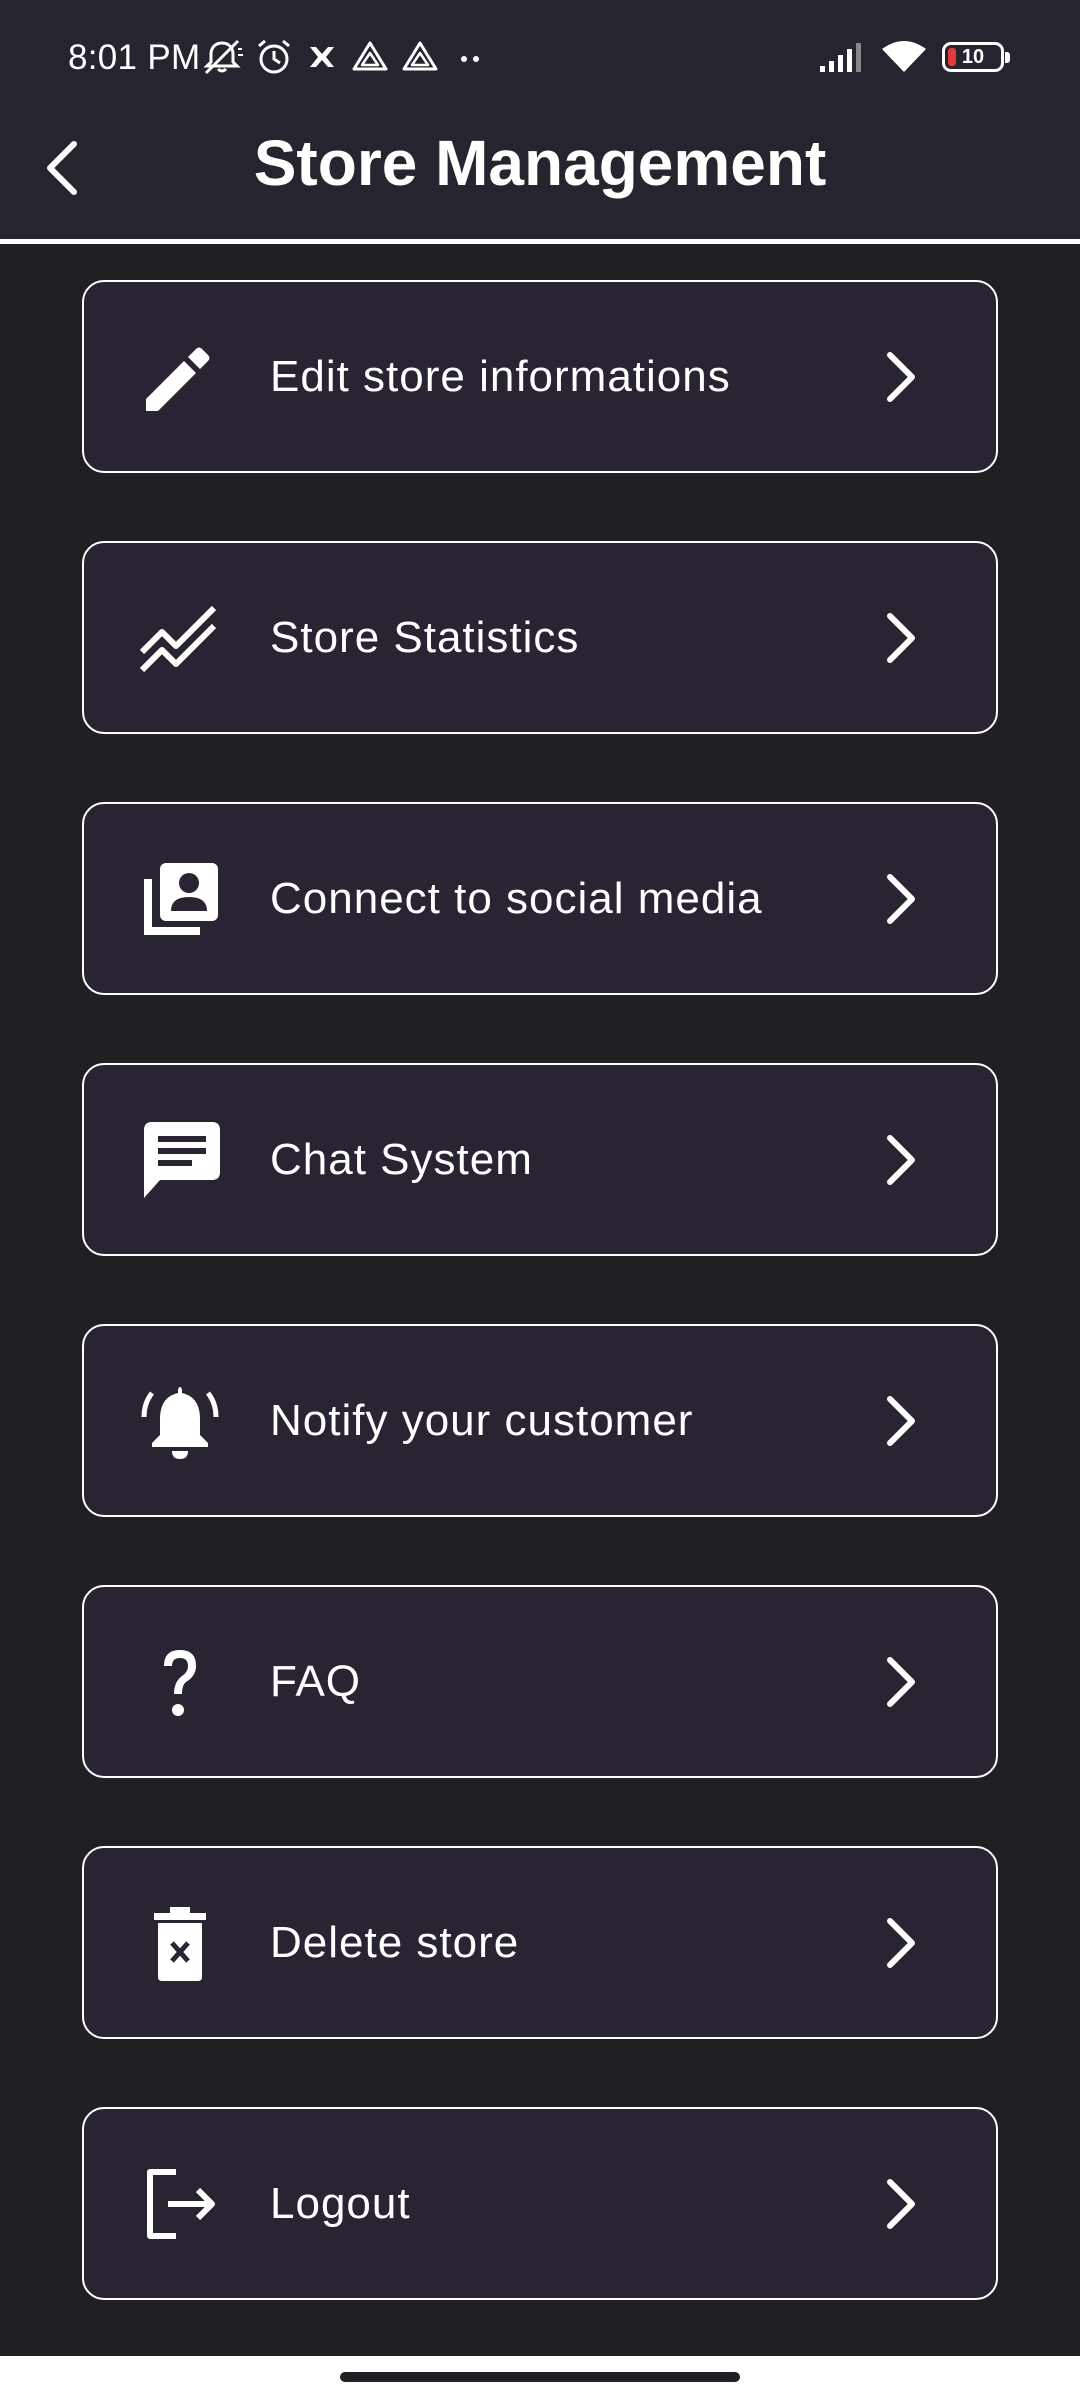  Describe the element at coordinates (180, 1421) in the screenshot. I see `bell-ringing-icon` at that location.